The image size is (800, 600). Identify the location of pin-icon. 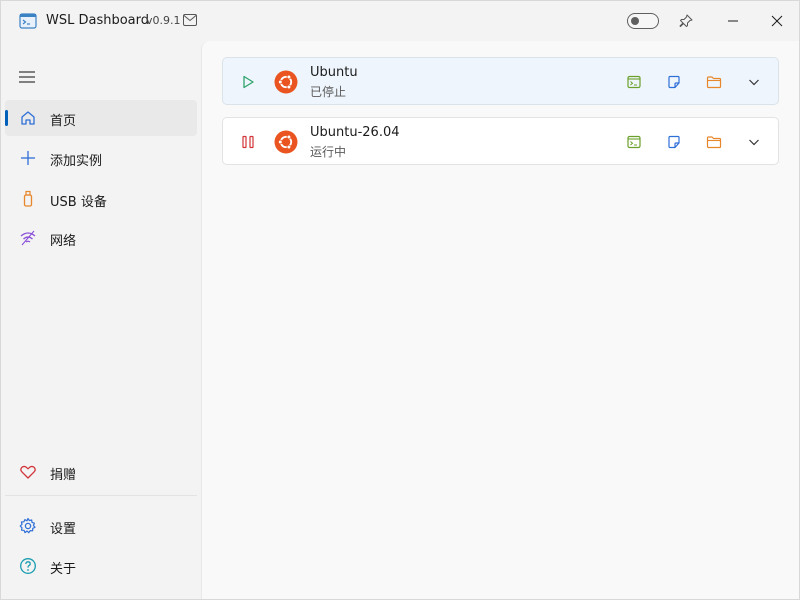
(686, 20).